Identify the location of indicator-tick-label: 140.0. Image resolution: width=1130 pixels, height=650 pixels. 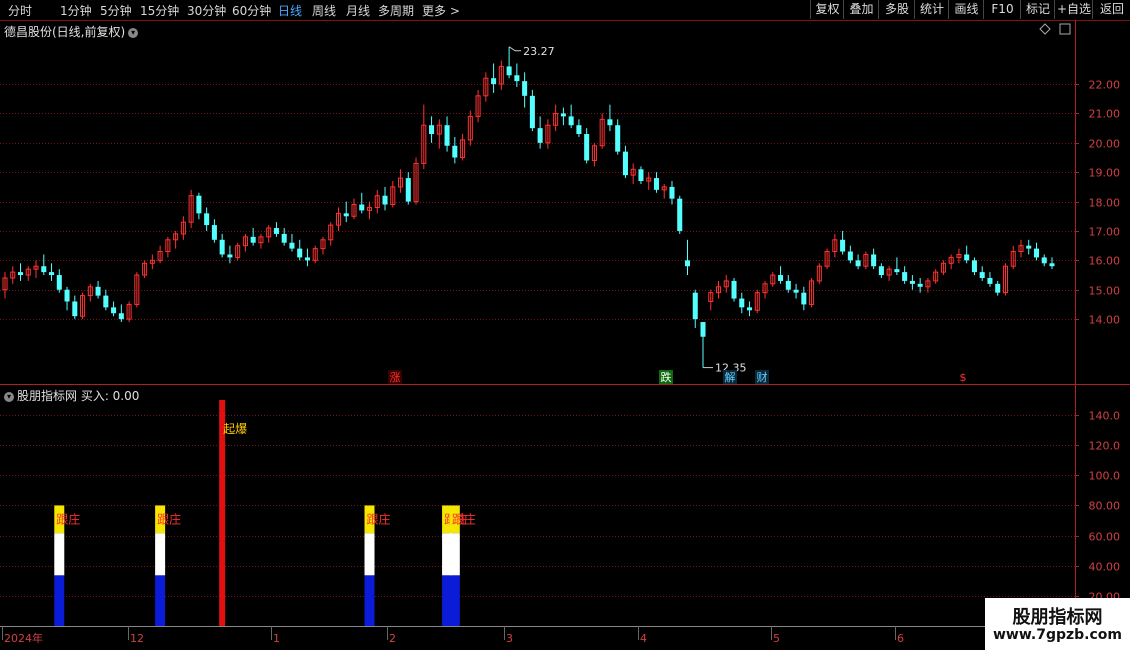
(1105, 416).